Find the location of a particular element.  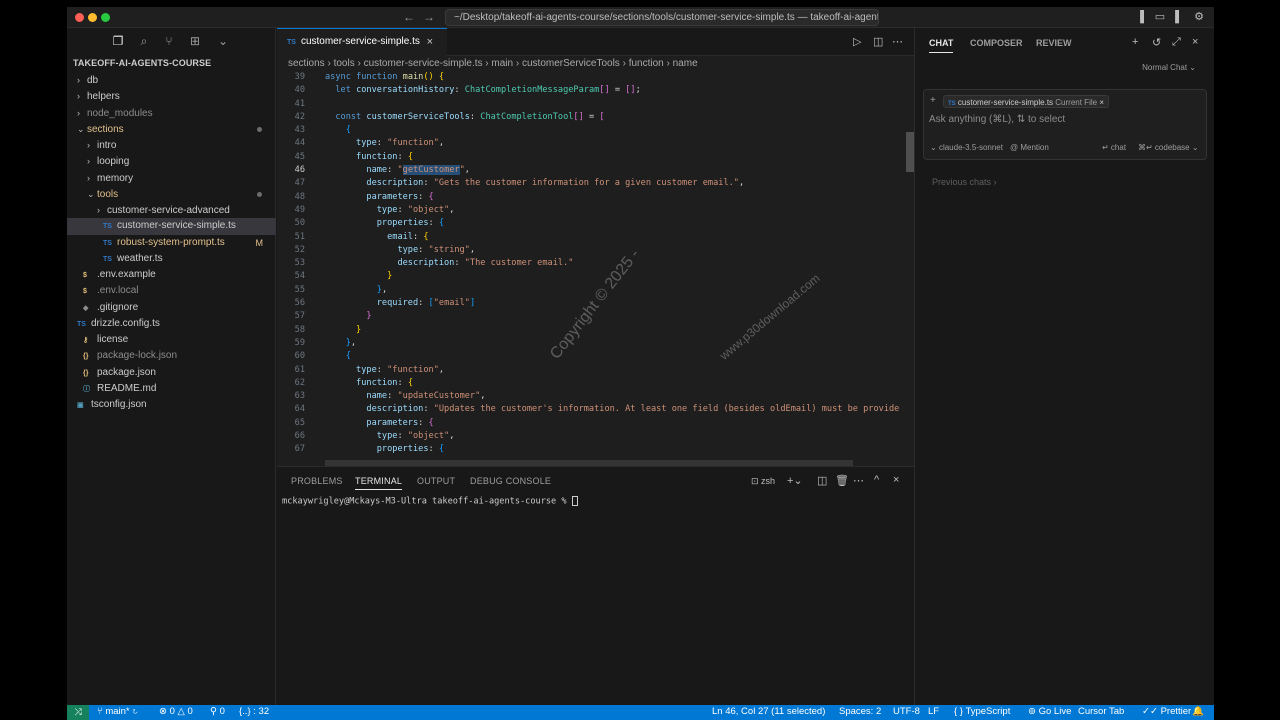

tab-label: customer-service-simple.ts is located at coordinates (360, 41).